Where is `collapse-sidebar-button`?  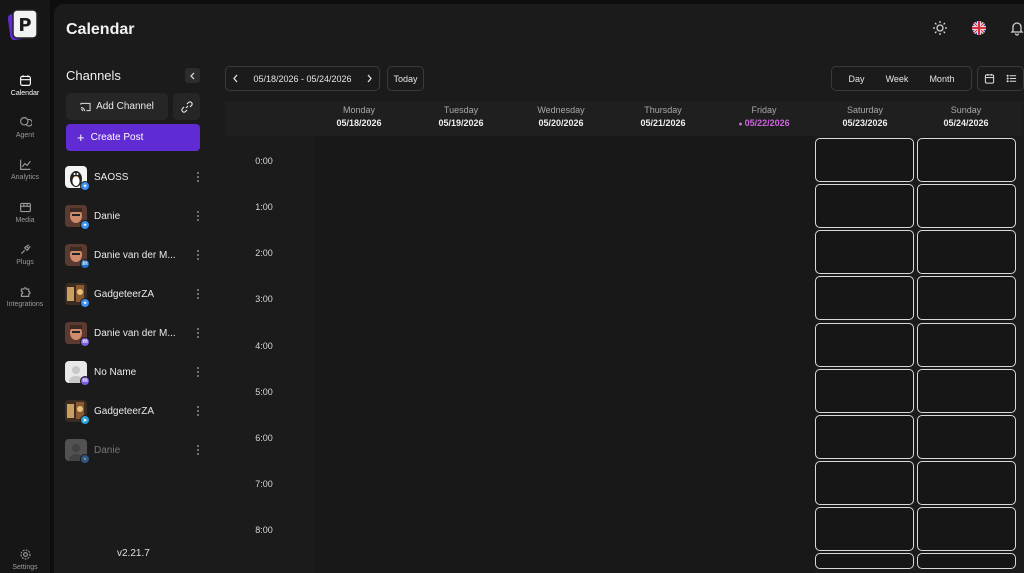 collapse-sidebar-button is located at coordinates (192, 75).